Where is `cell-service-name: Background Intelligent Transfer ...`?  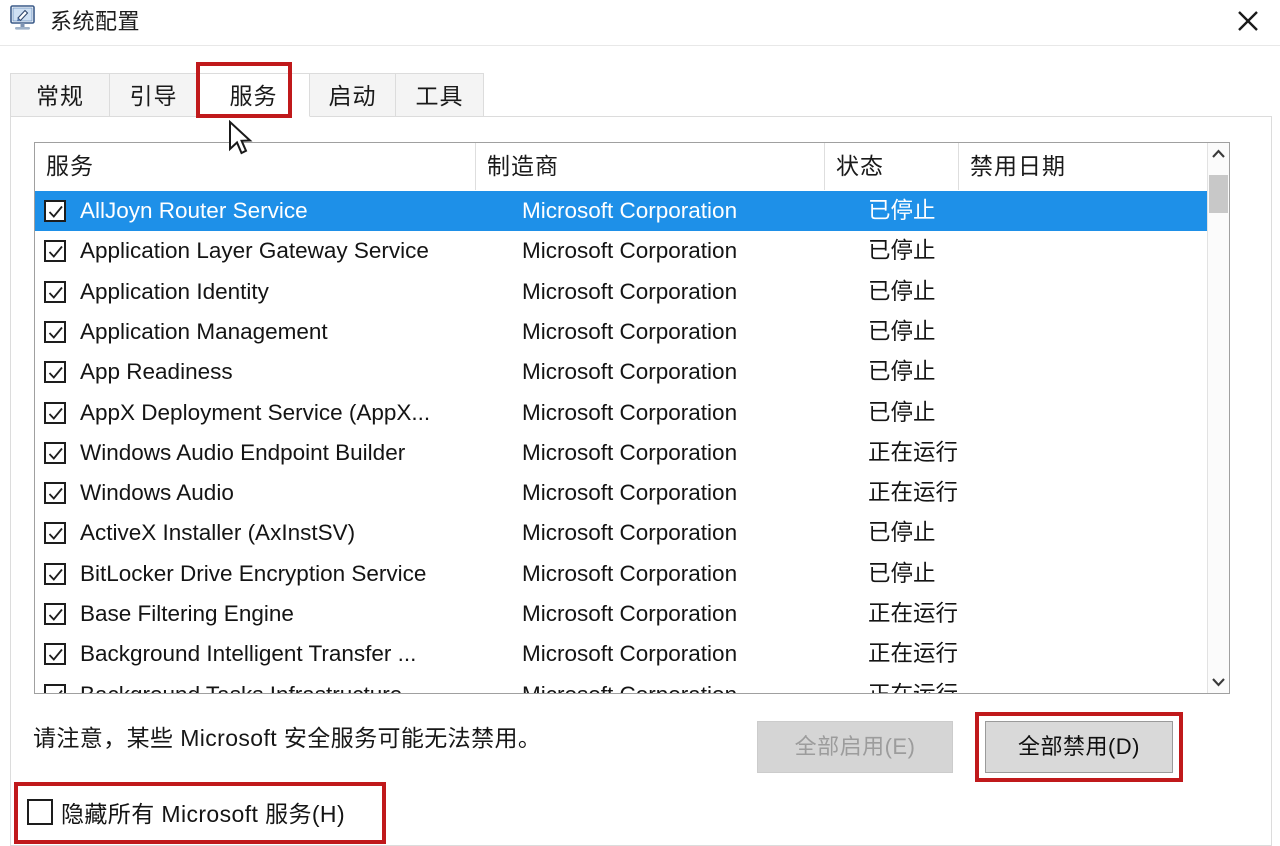
cell-service-name: Background Intelligent Transfer ... is located at coordinates (248, 654).